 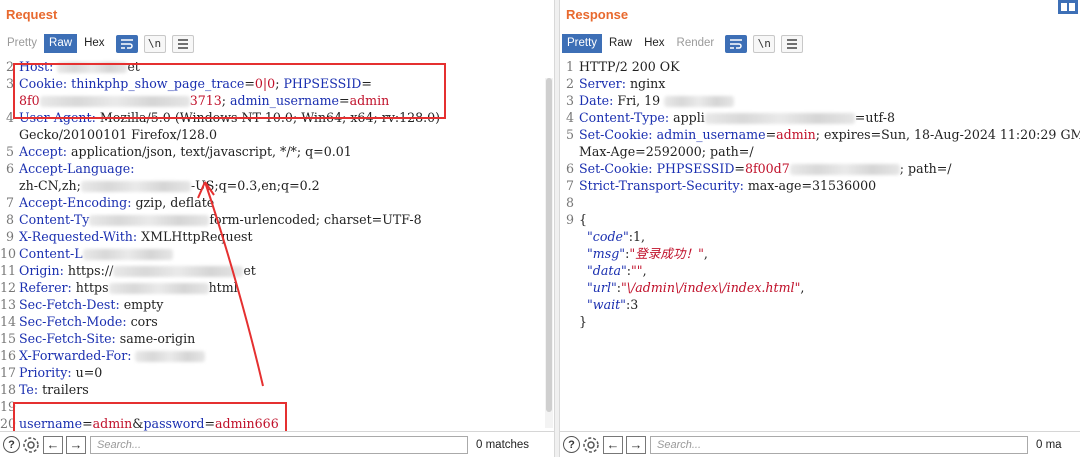 What do you see at coordinates (764, 43) in the screenshot?
I see `newline-icon: \n` at bounding box center [764, 43].